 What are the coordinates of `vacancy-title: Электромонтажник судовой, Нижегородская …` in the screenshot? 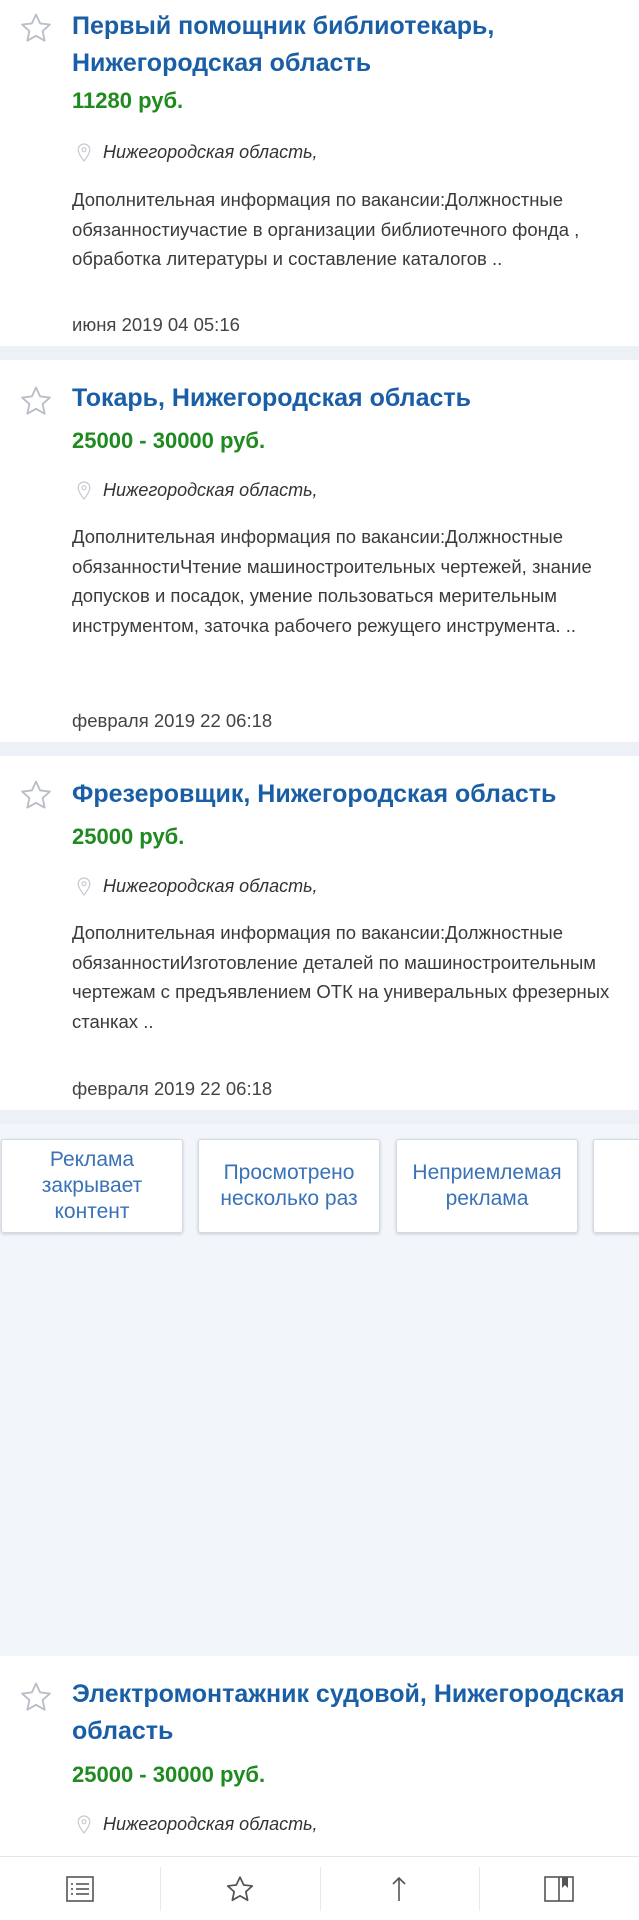 It's located at (355, 1713).